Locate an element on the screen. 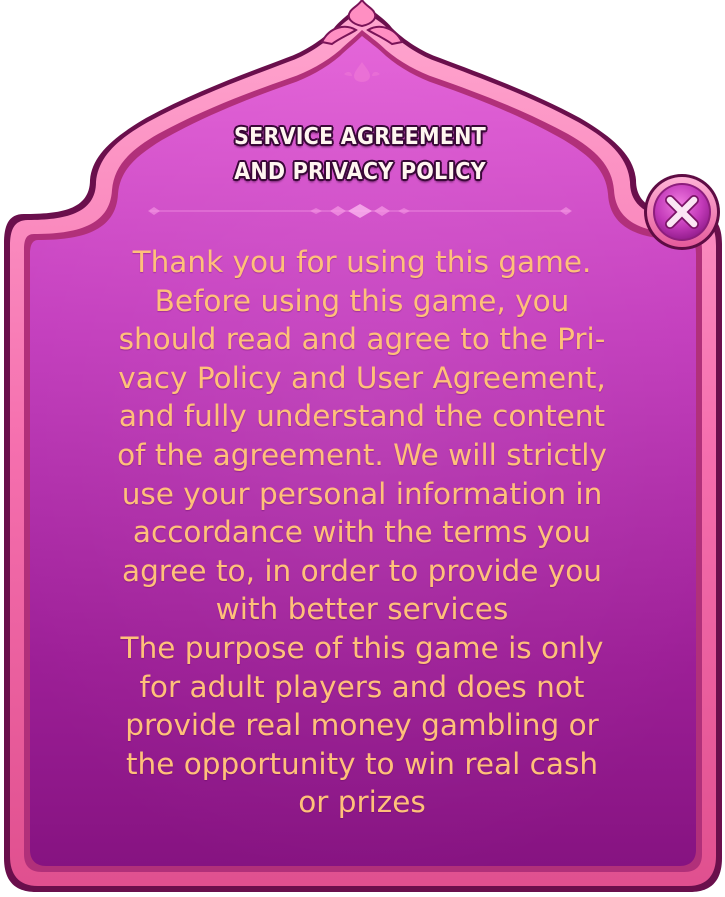 Image resolution: width=725 pixels, height=897 pixels. text-line: agree to, in order to provide you is located at coordinates (362, 570).